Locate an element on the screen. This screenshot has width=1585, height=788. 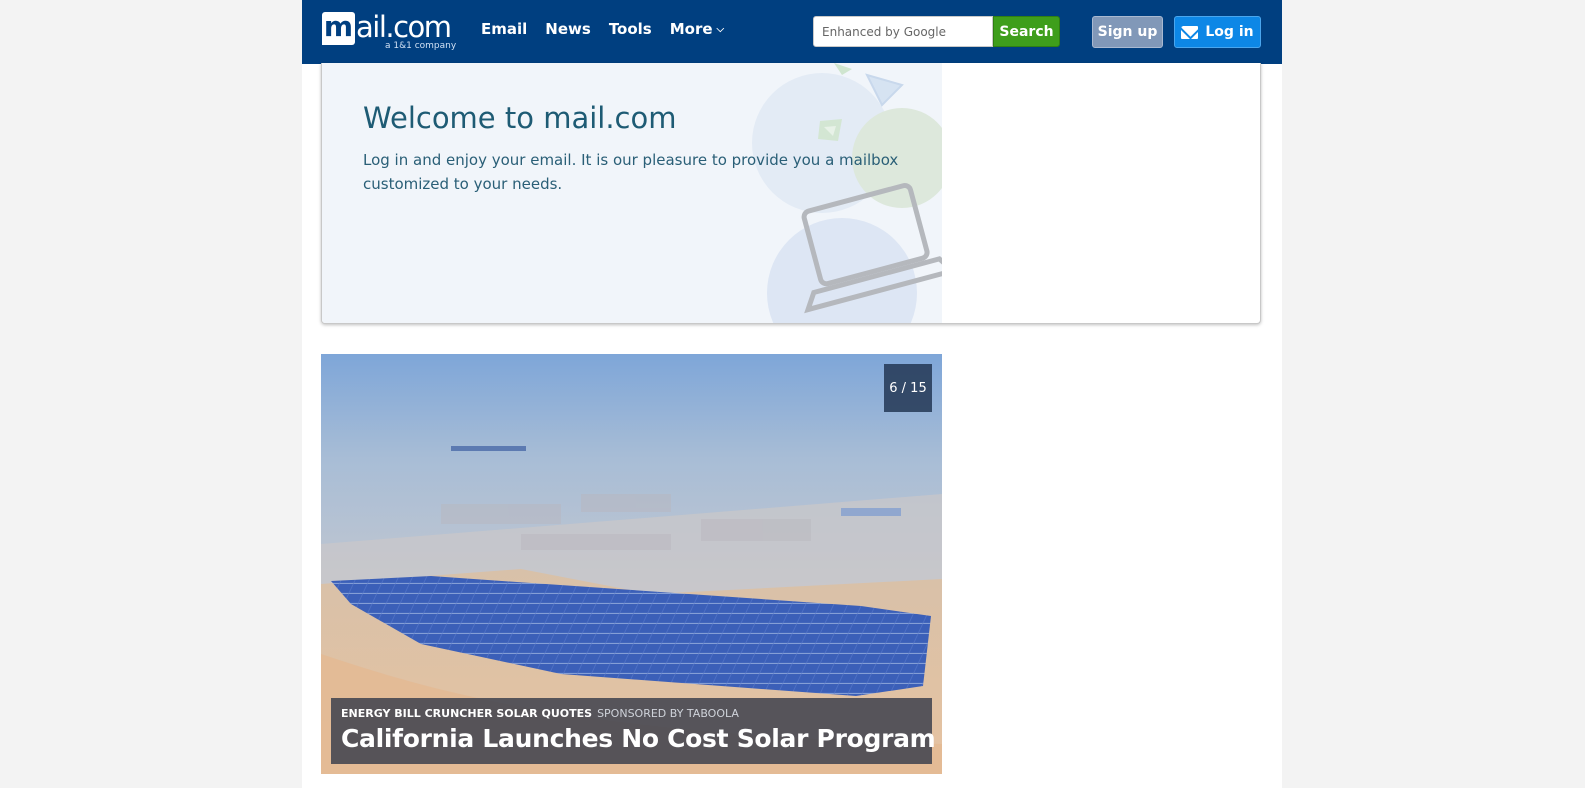
search-bar: Search is located at coordinates (936, 31).